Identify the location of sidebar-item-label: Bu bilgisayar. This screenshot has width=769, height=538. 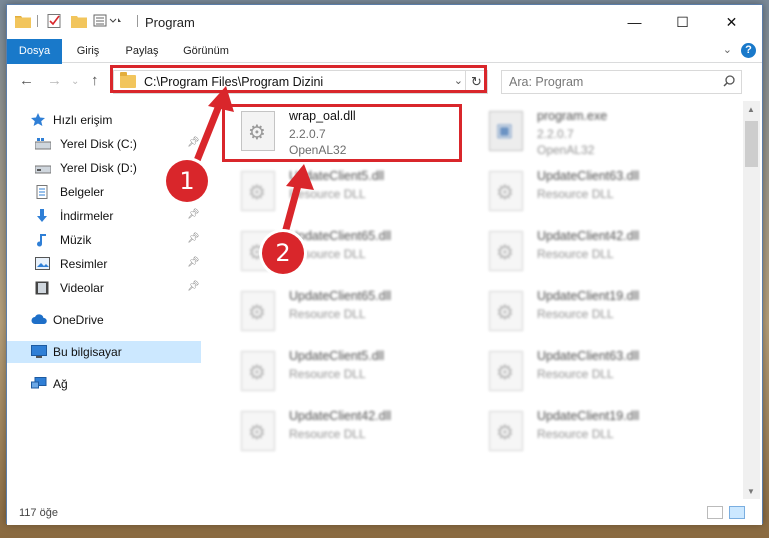
(87, 352).